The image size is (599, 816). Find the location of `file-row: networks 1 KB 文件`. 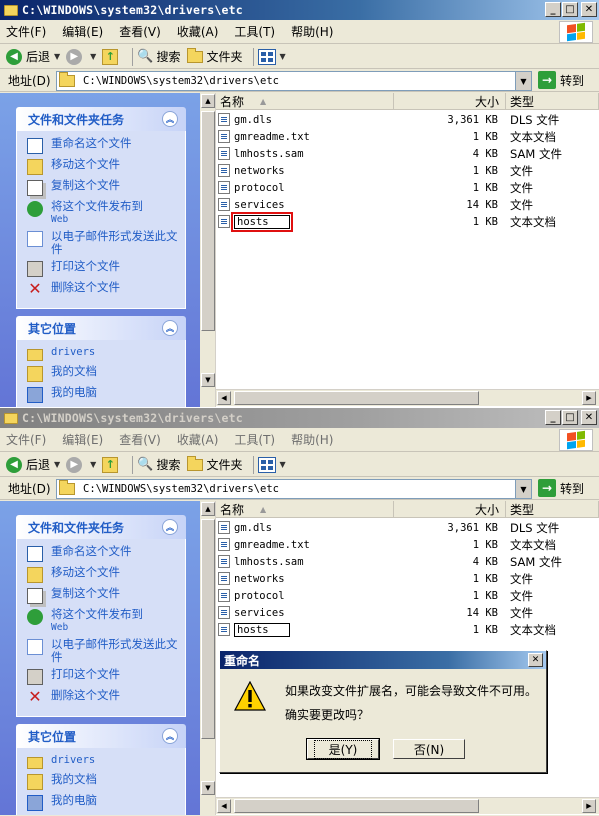

file-row: networks 1 KB 文件 is located at coordinates (408, 578).